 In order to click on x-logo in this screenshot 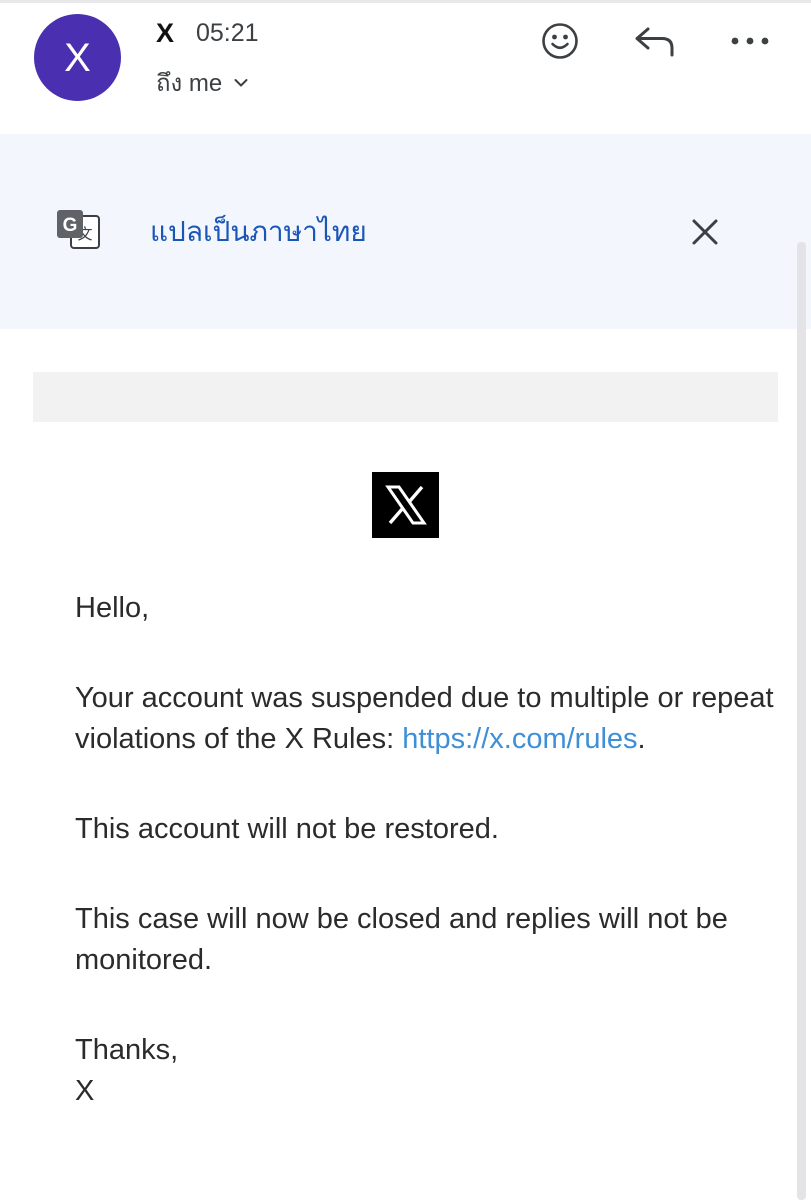, I will do `click(405, 505)`.